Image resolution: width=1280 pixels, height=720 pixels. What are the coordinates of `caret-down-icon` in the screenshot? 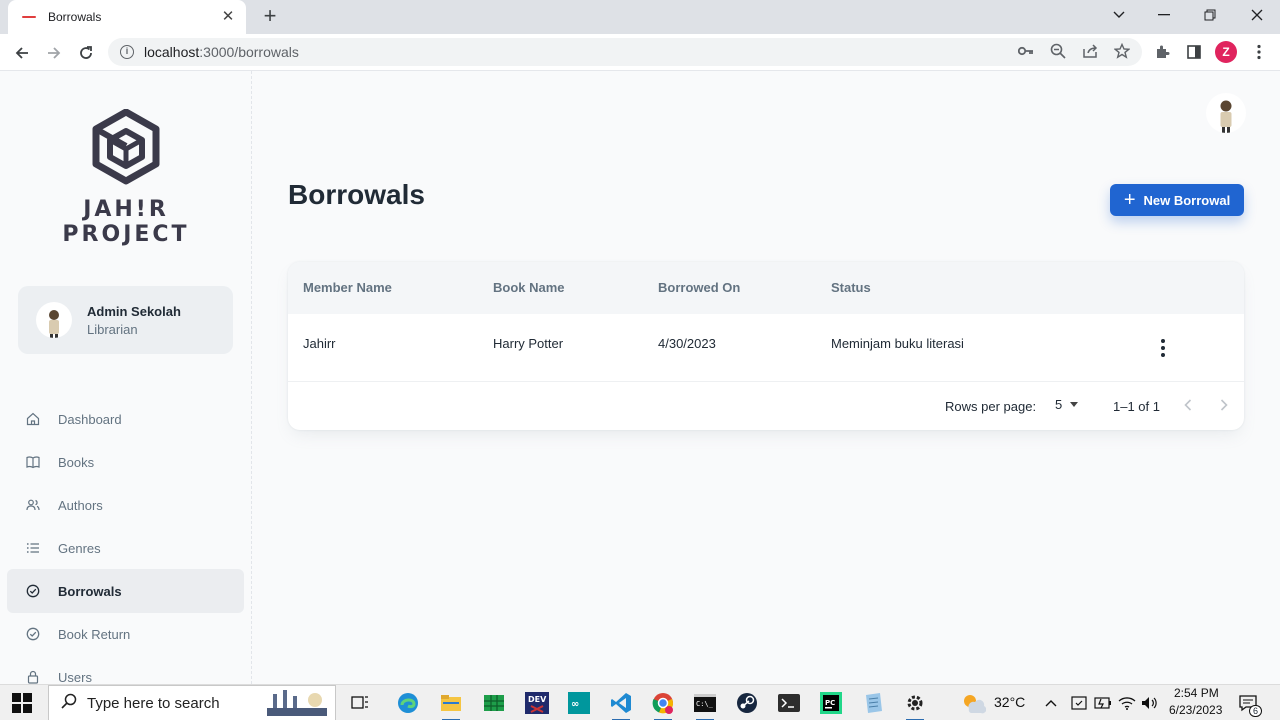 It's located at (1074, 404).